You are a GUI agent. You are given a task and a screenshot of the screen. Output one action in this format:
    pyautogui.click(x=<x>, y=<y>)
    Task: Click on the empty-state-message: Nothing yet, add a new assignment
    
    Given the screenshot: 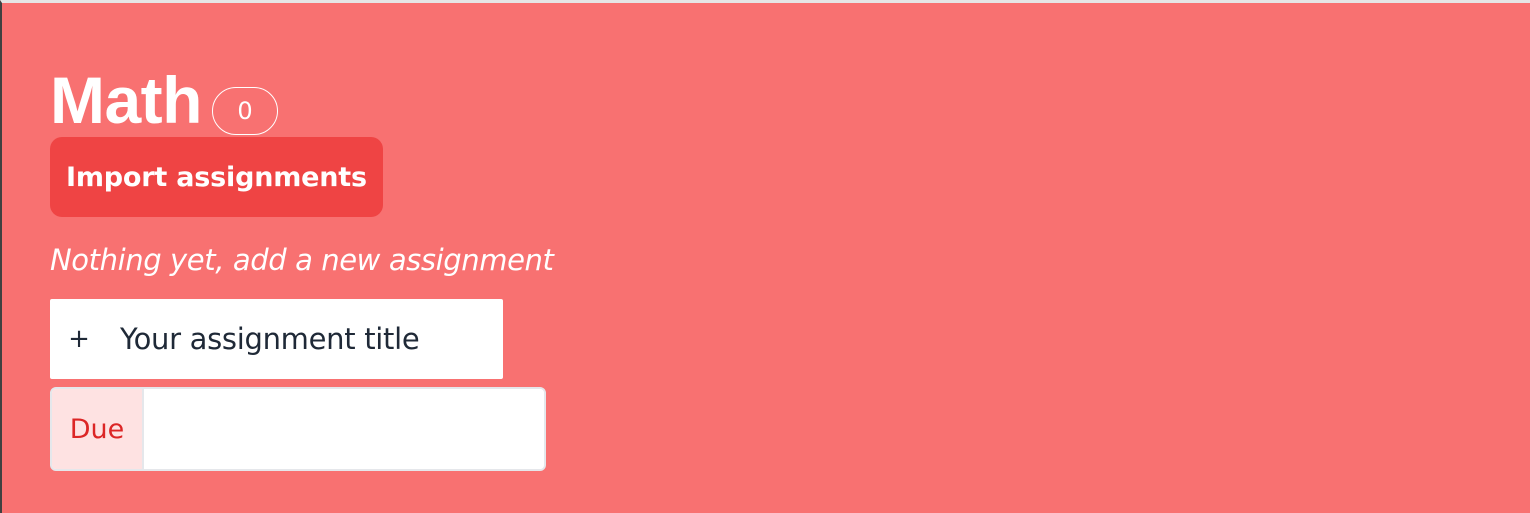 What is the action you would take?
    pyautogui.click(x=302, y=260)
    